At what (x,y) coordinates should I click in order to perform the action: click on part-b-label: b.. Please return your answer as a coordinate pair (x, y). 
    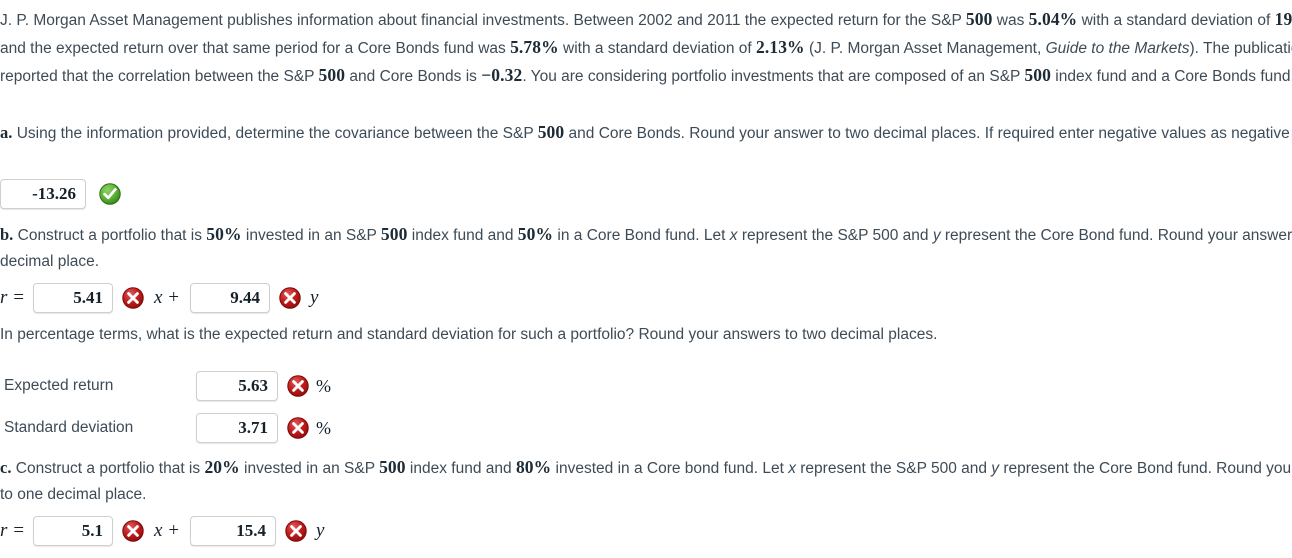
    Looking at the image, I should click on (7, 234).